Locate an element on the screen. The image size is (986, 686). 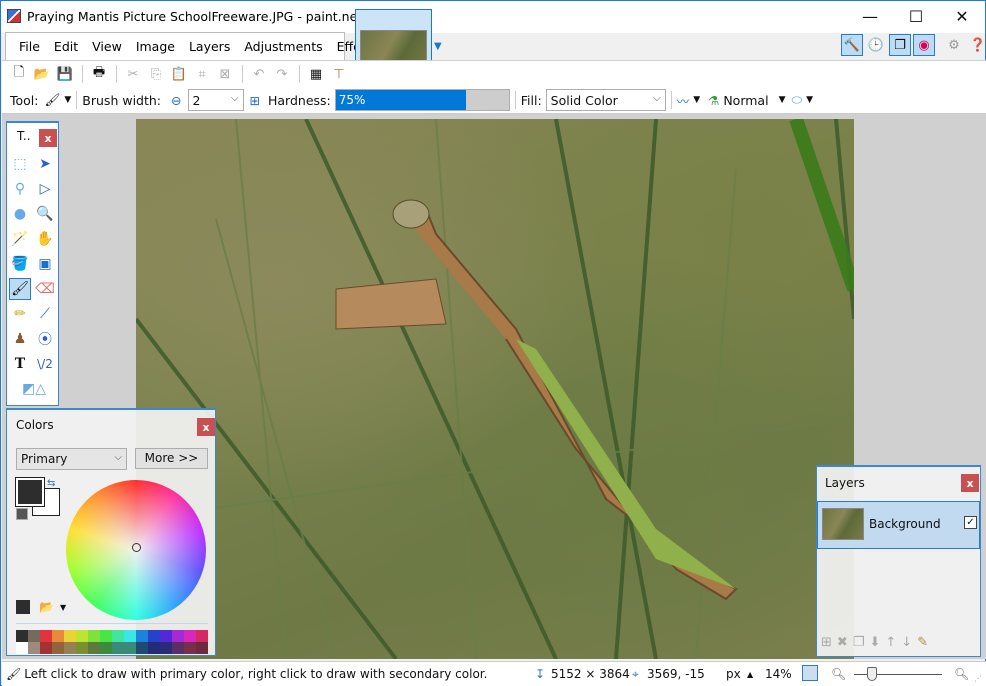
move-selection-icon: ▷ is located at coordinates (45, 189).